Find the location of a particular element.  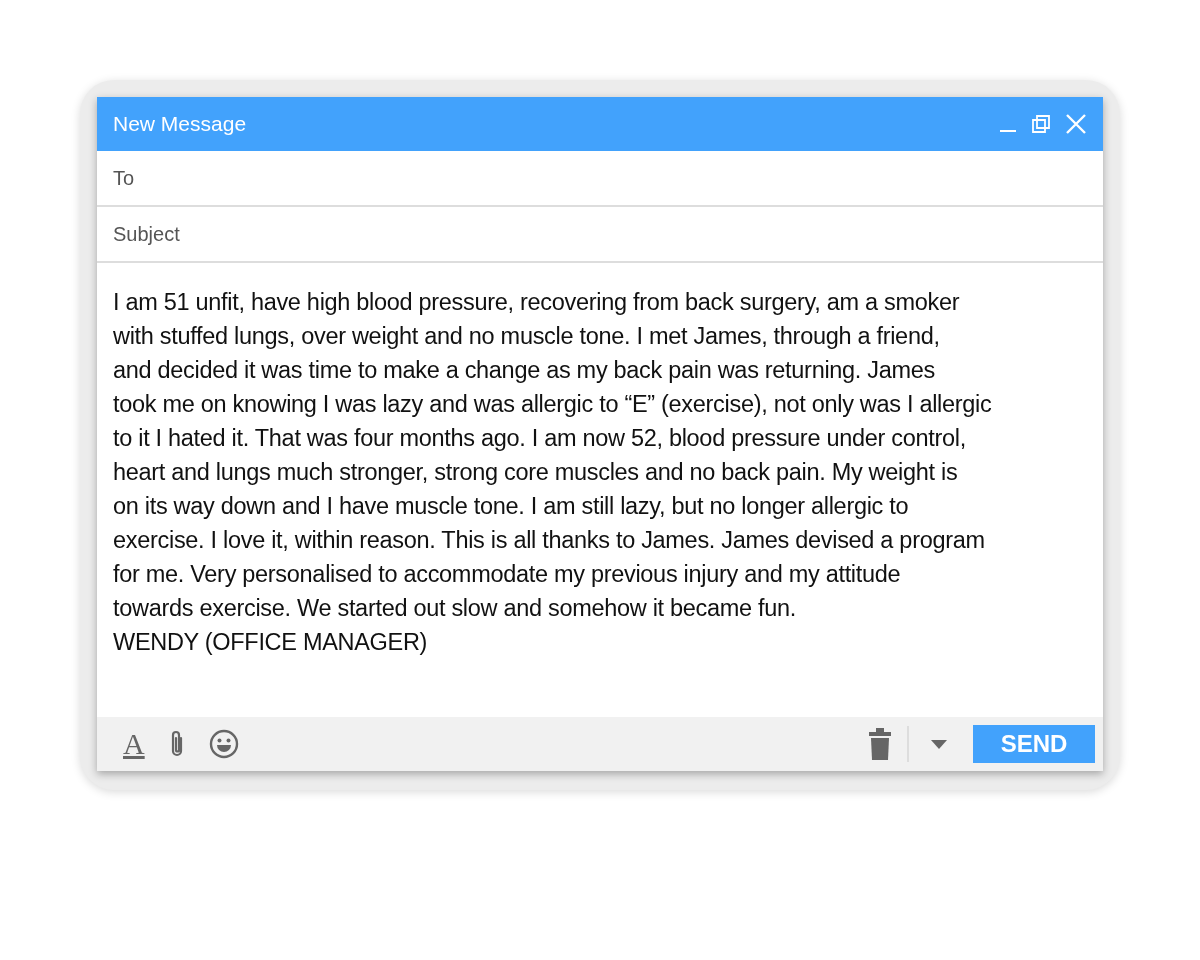

smiley-icon is located at coordinates (223, 744).